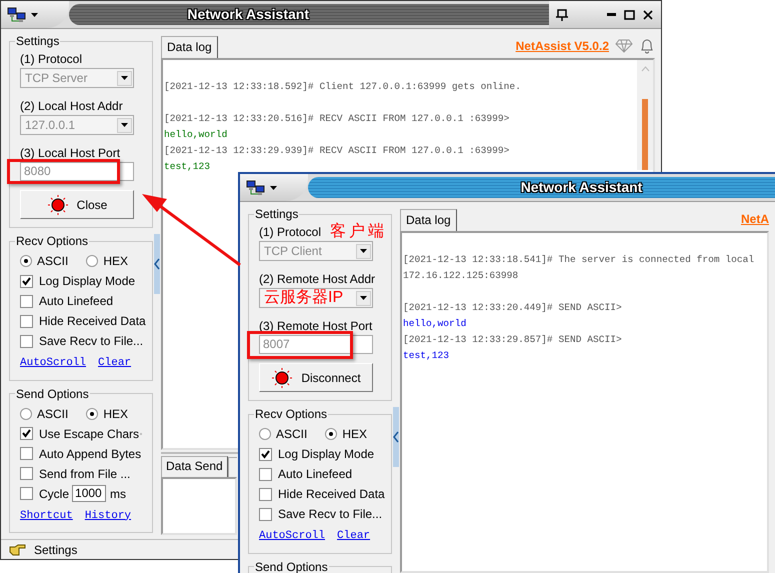 The width and height of the screenshot is (775, 573). What do you see at coordinates (513, 340) in the screenshot?
I see `log-line: [2021-12-13 12:33:29.857]# SEND ASCII>` at bounding box center [513, 340].